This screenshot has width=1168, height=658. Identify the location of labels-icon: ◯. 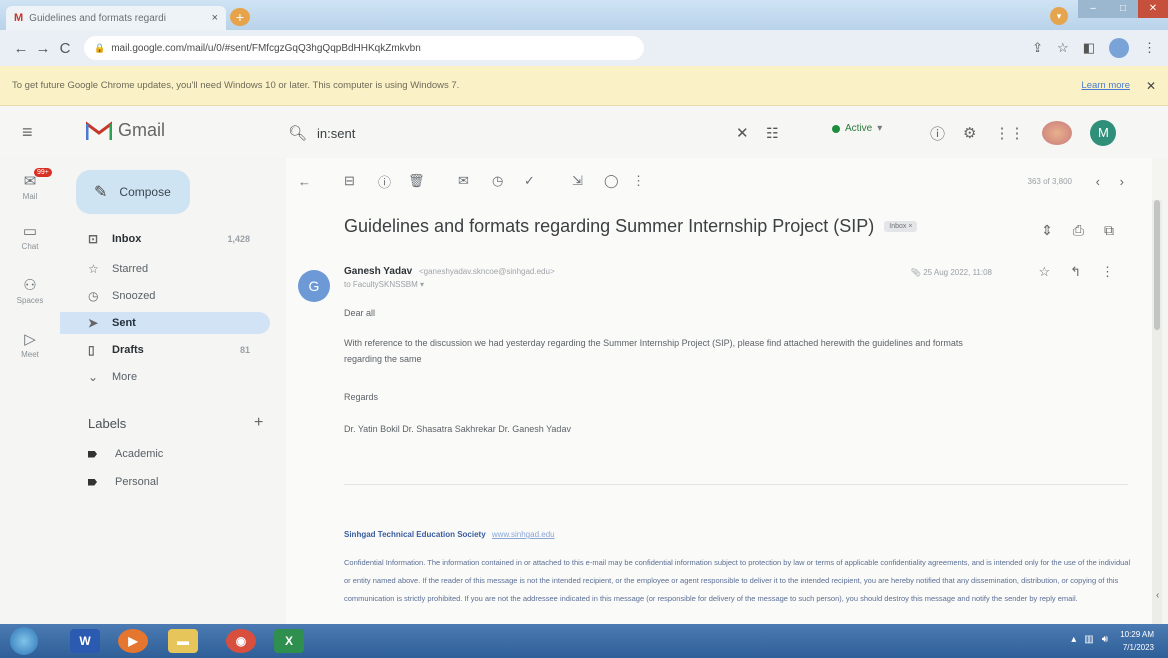
(611, 181).